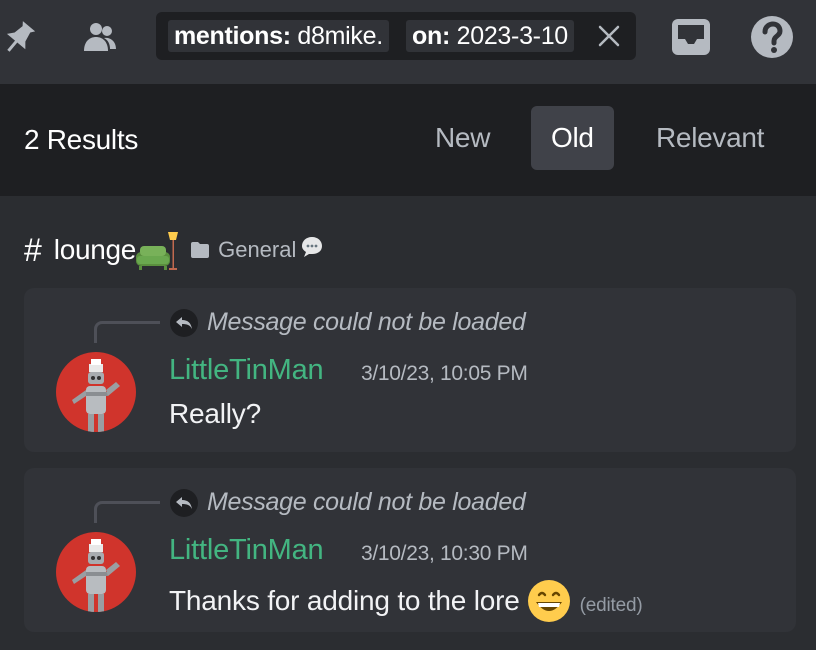 The height and width of the screenshot is (650, 816). I want to click on message-content: Really?, so click(215, 414).